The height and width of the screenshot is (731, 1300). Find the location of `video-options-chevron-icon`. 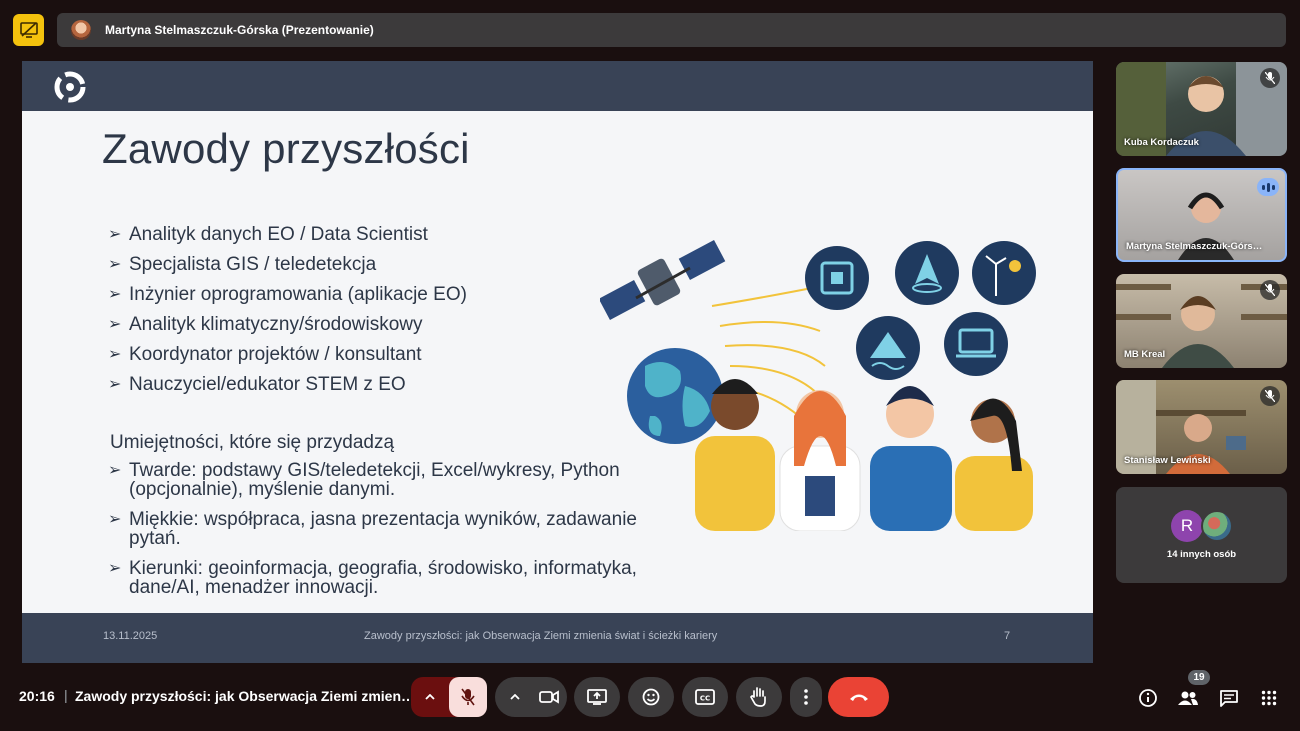

video-options-chevron-icon is located at coordinates (515, 697).